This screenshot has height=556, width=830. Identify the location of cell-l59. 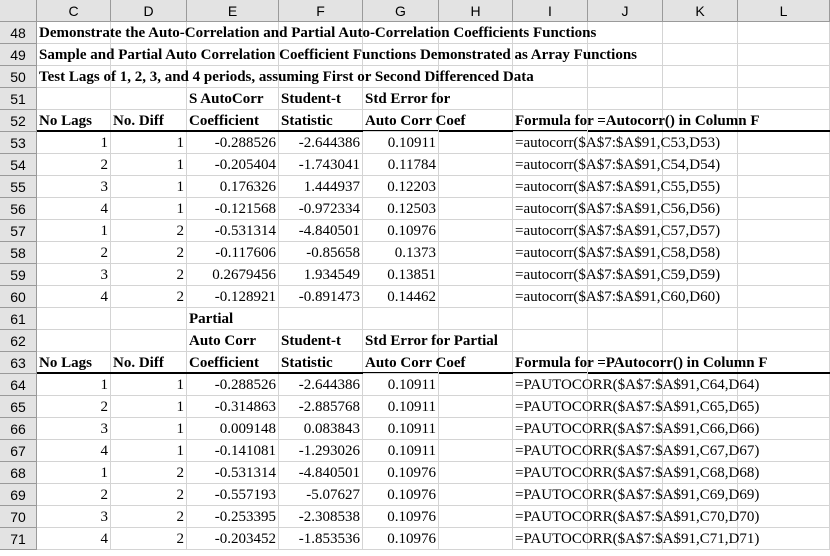
(784, 275).